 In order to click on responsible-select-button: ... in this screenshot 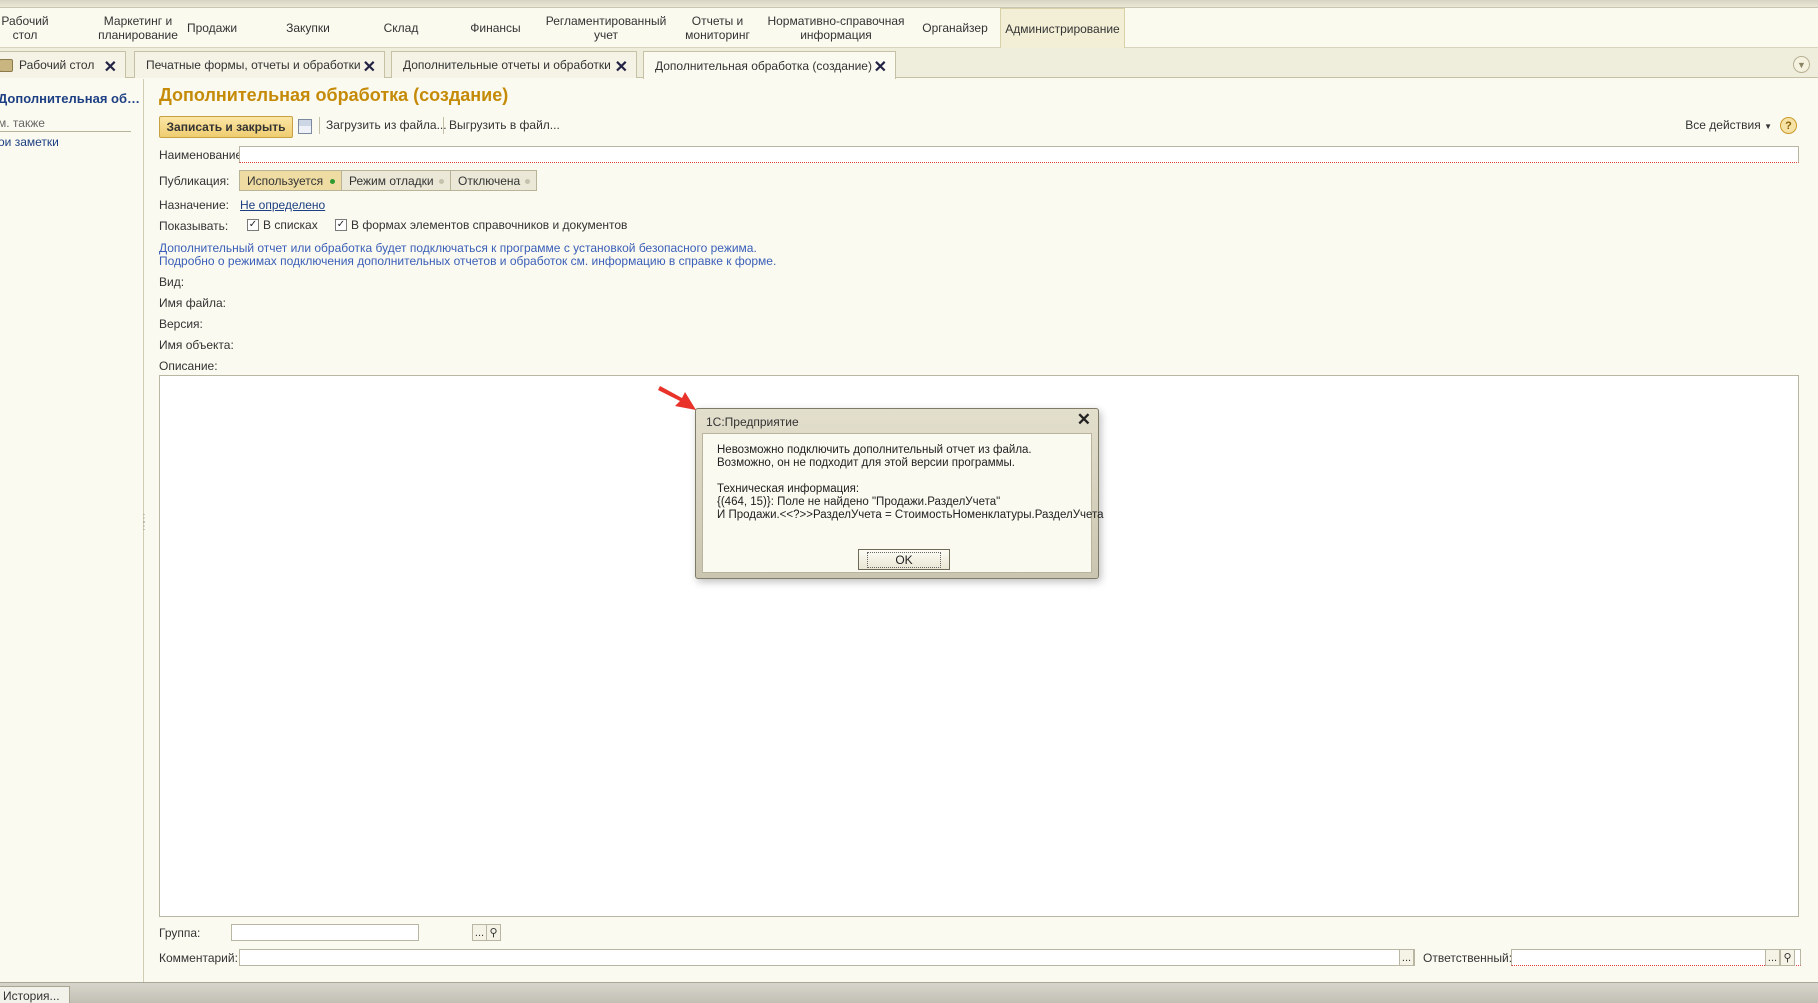, I will do `click(1772, 957)`.